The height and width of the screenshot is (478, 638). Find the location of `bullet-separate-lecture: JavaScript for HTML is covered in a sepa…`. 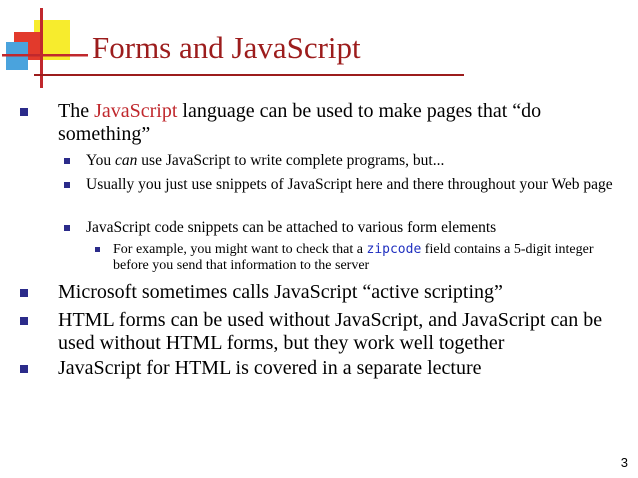

bullet-separate-lecture: JavaScript for HTML is covered in a sepa… is located at coordinates (319, 368).